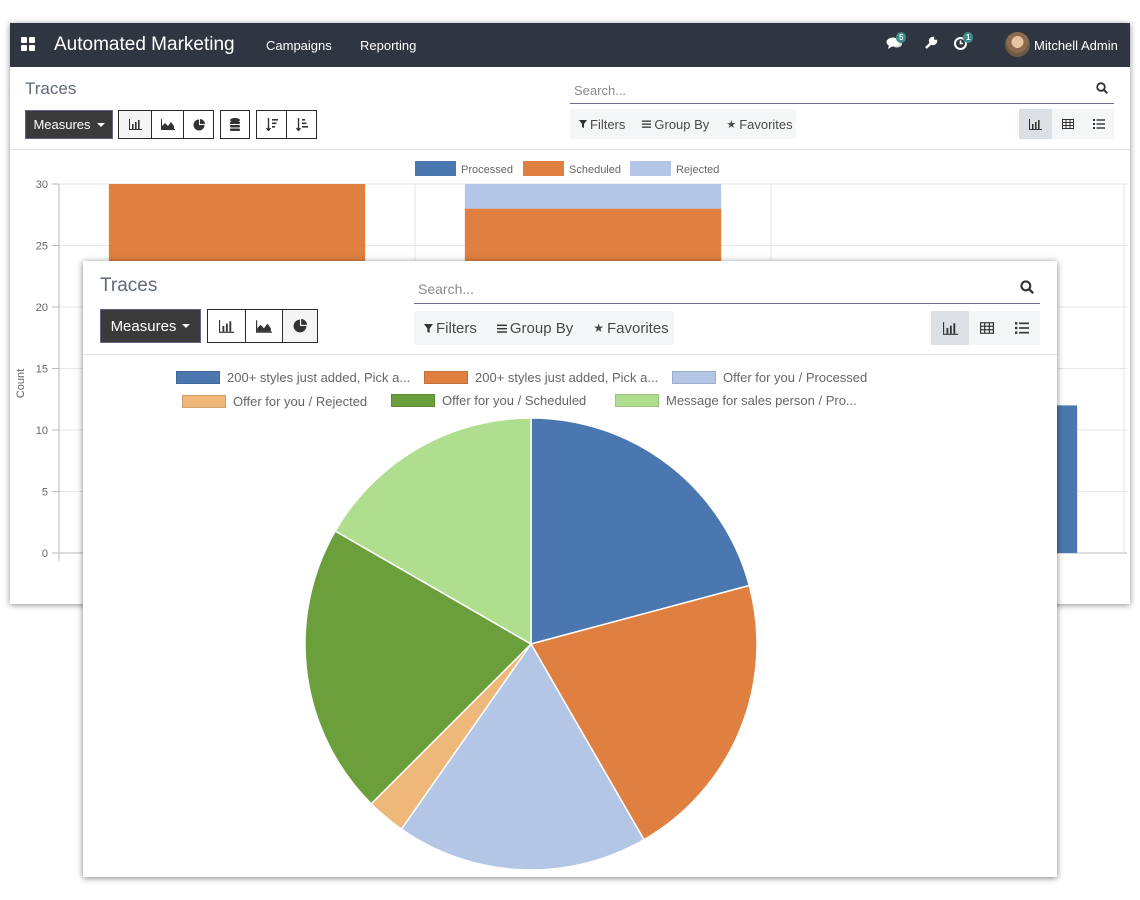 Image resolution: width=1140 pixels, height=900 pixels. I want to click on debug-wrench-button, so click(931, 44).